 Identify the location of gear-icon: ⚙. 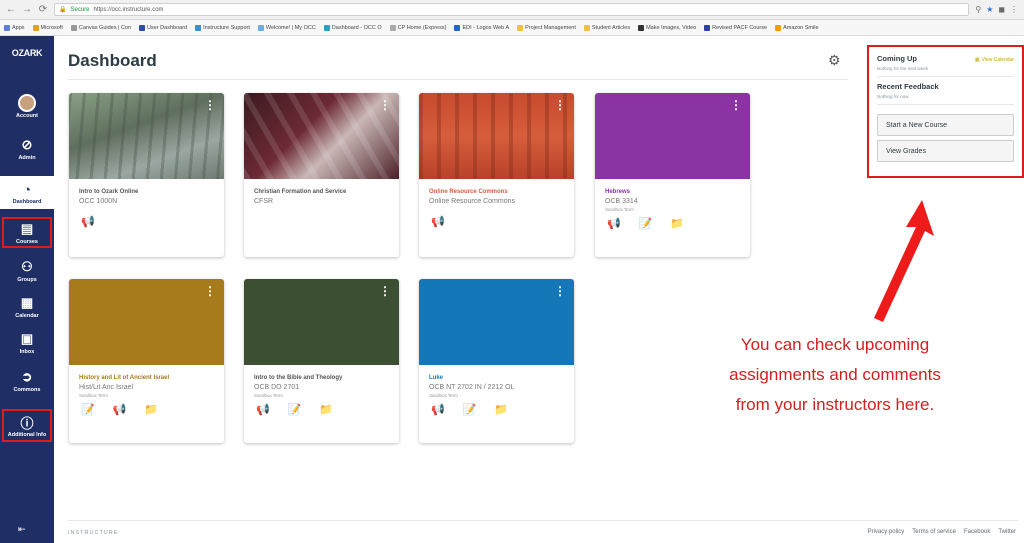
(834, 60).